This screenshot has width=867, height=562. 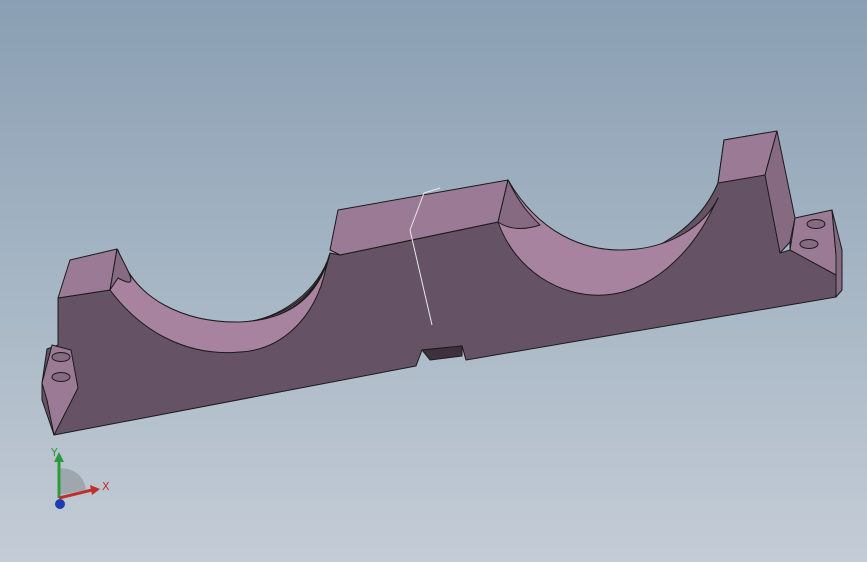 What do you see at coordinates (54, 452) in the screenshot?
I see `y-axis-label: Y` at bounding box center [54, 452].